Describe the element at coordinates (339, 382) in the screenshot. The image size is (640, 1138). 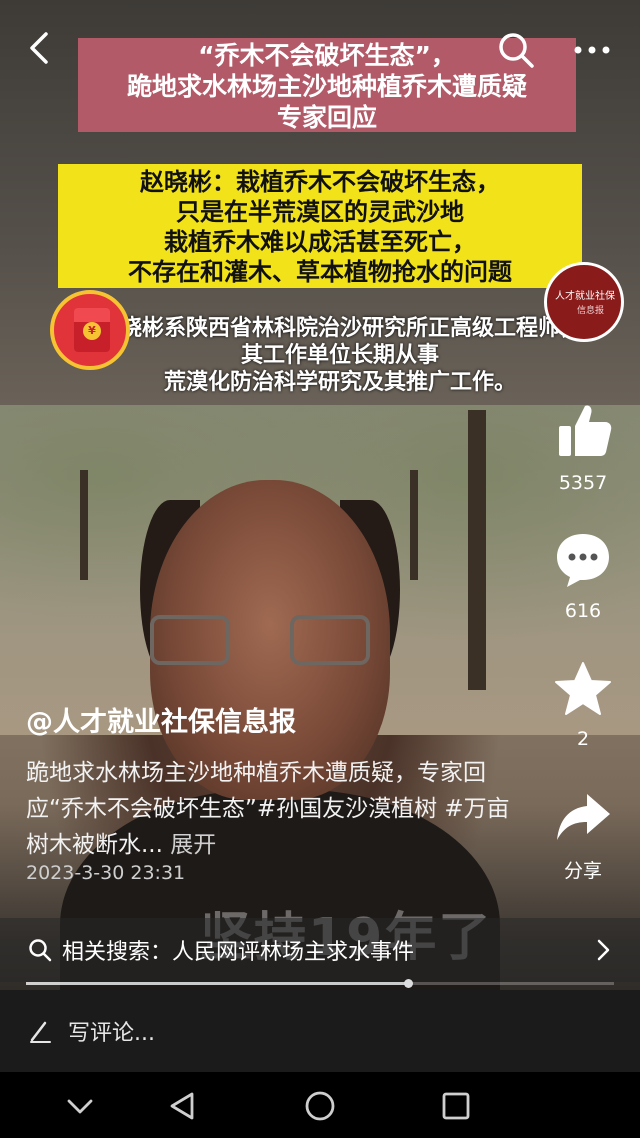
I see `caption-line: 荒漠化防治科学研究及其推广工作。` at that location.